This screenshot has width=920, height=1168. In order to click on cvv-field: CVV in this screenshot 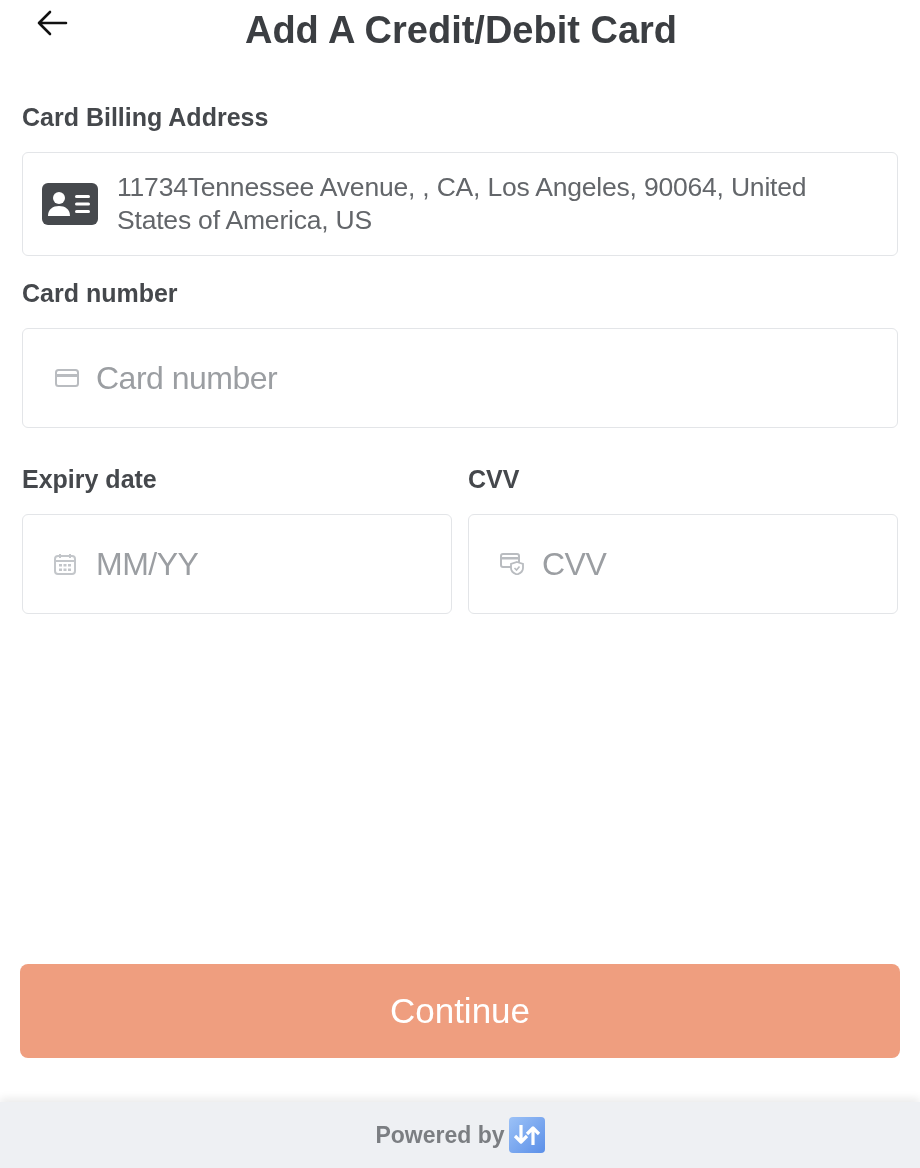, I will do `click(683, 564)`.